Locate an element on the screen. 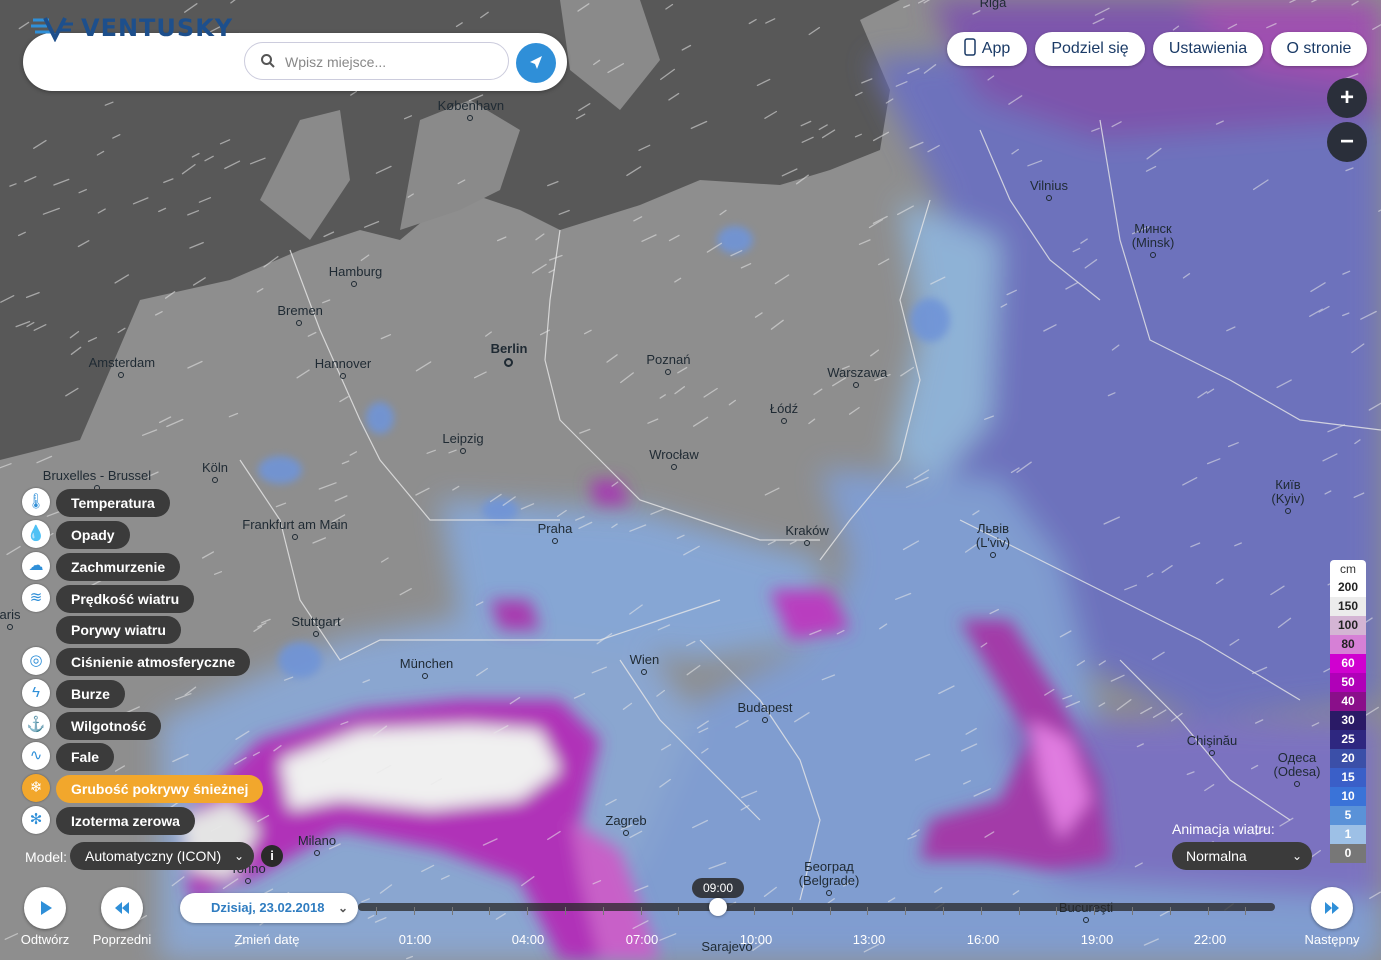 The height and width of the screenshot is (960, 1381). city-label: Riga is located at coordinates (993, 5).